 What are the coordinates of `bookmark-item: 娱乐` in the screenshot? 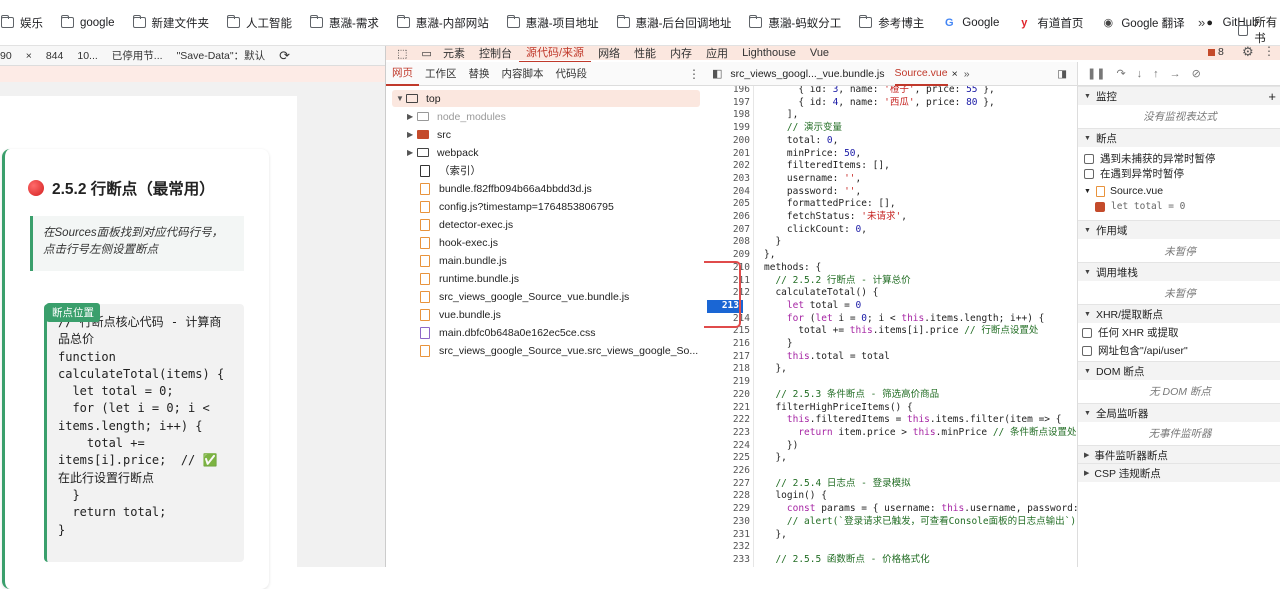 It's located at (26, 23).